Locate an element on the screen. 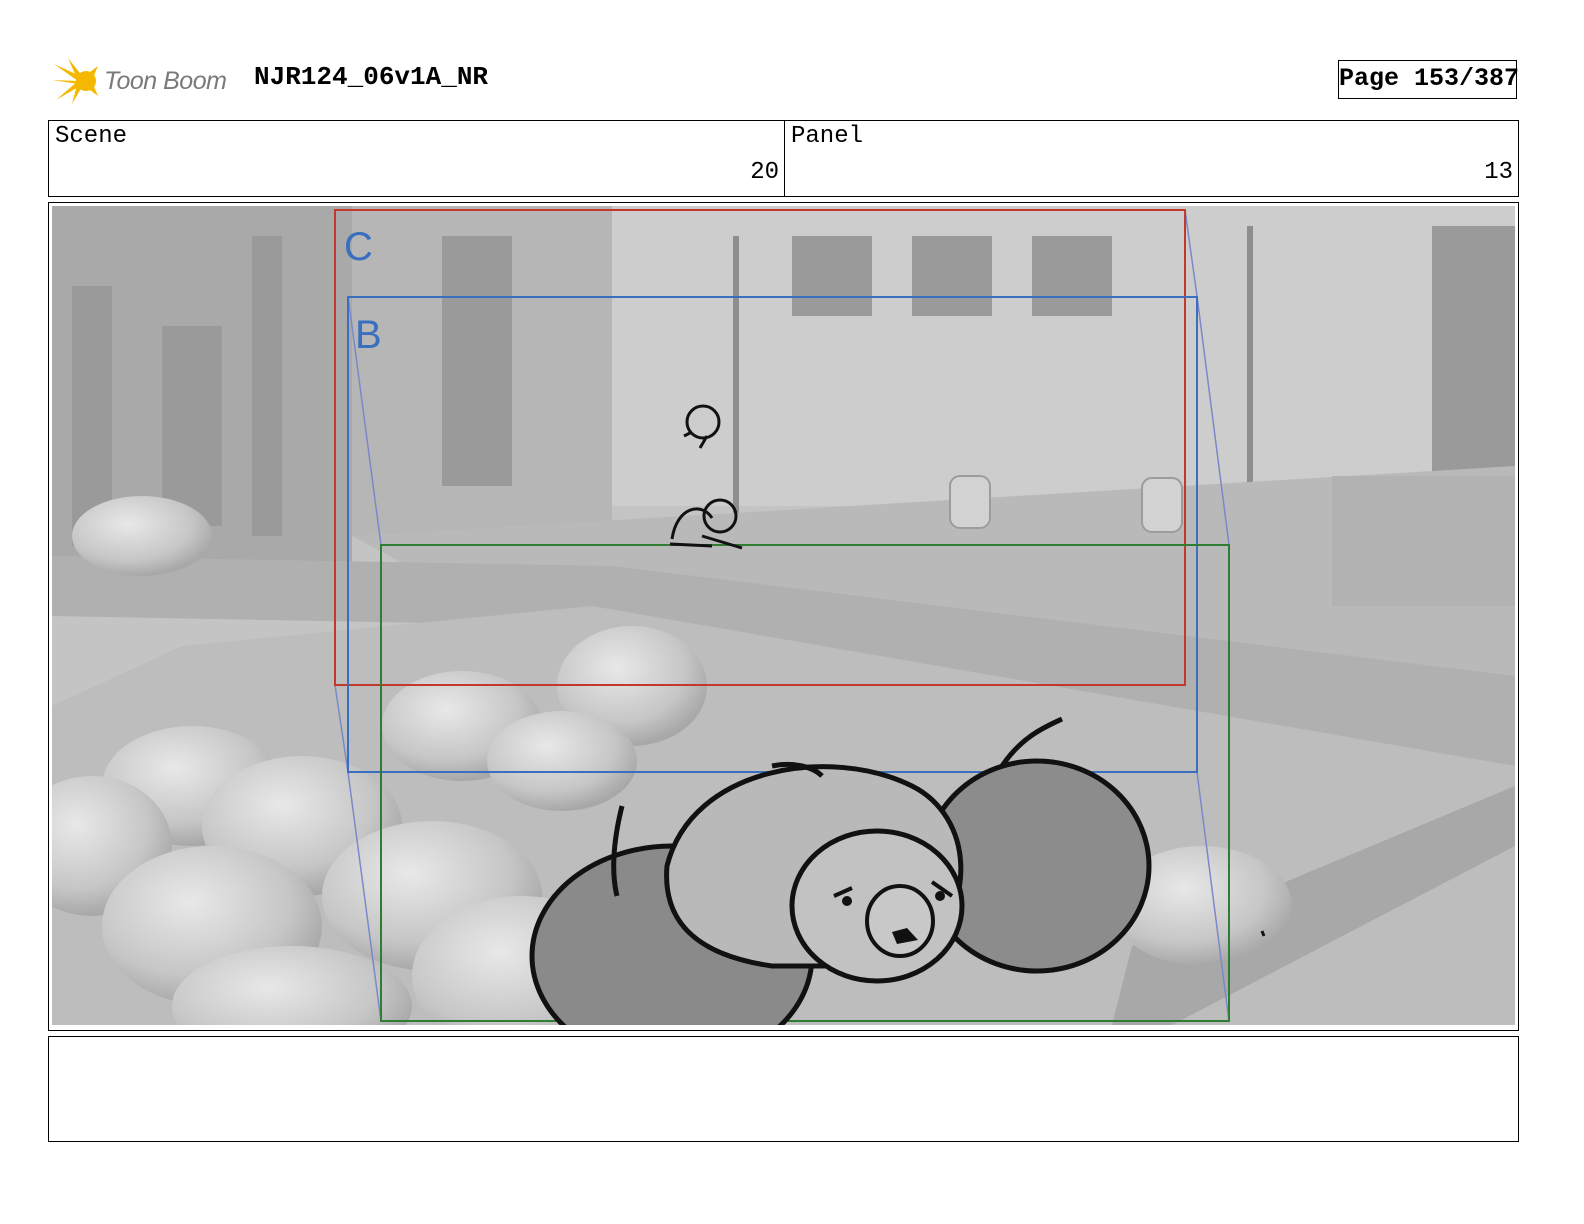 The height and width of the screenshot is (1224, 1584). logo-text: Toon Boom is located at coordinates (165, 81).